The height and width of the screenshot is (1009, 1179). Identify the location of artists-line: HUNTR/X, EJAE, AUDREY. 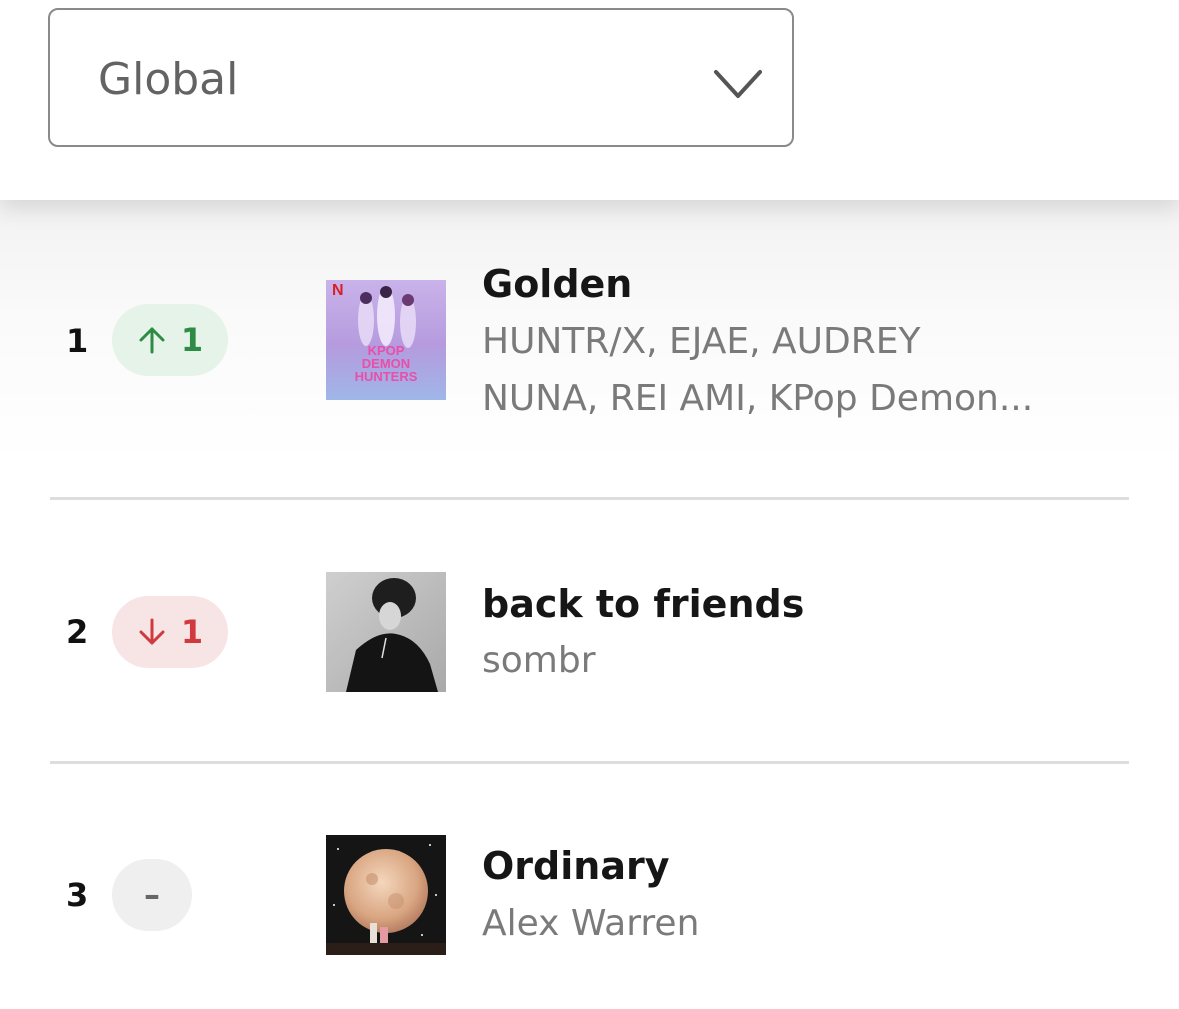
(701, 341).